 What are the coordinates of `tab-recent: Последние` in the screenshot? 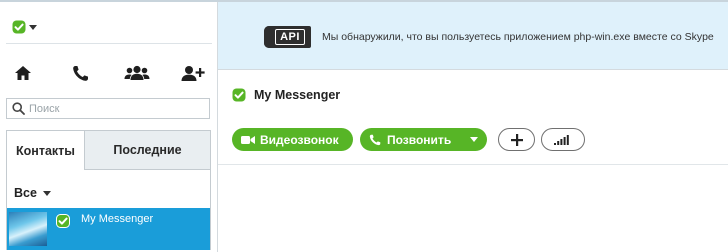 It's located at (147, 150).